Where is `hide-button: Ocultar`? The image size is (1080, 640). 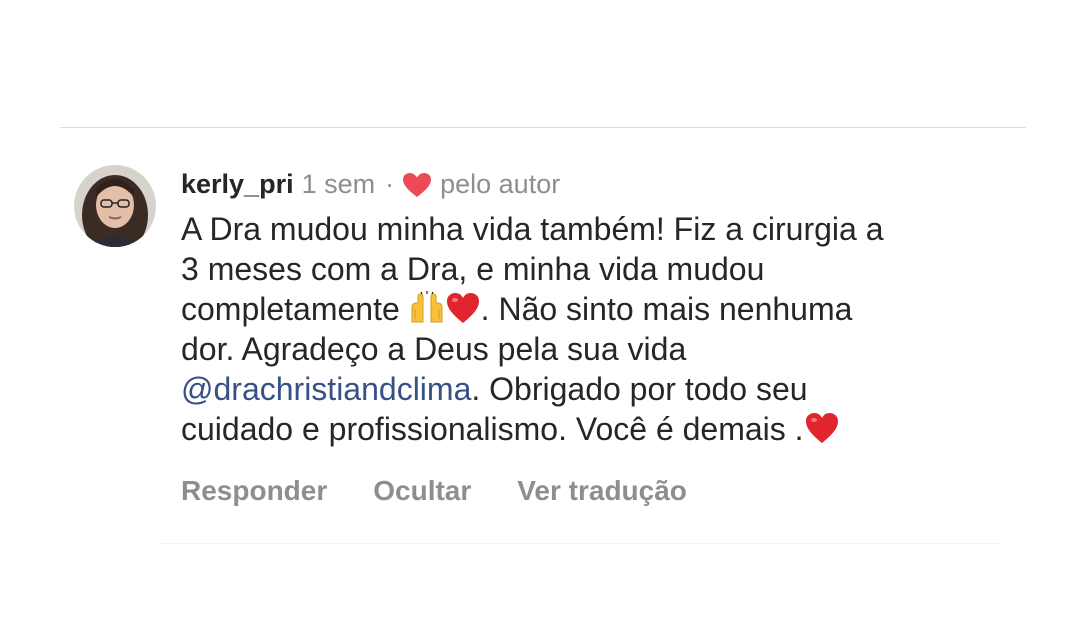
hide-button: Ocultar is located at coordinates (422, 491).